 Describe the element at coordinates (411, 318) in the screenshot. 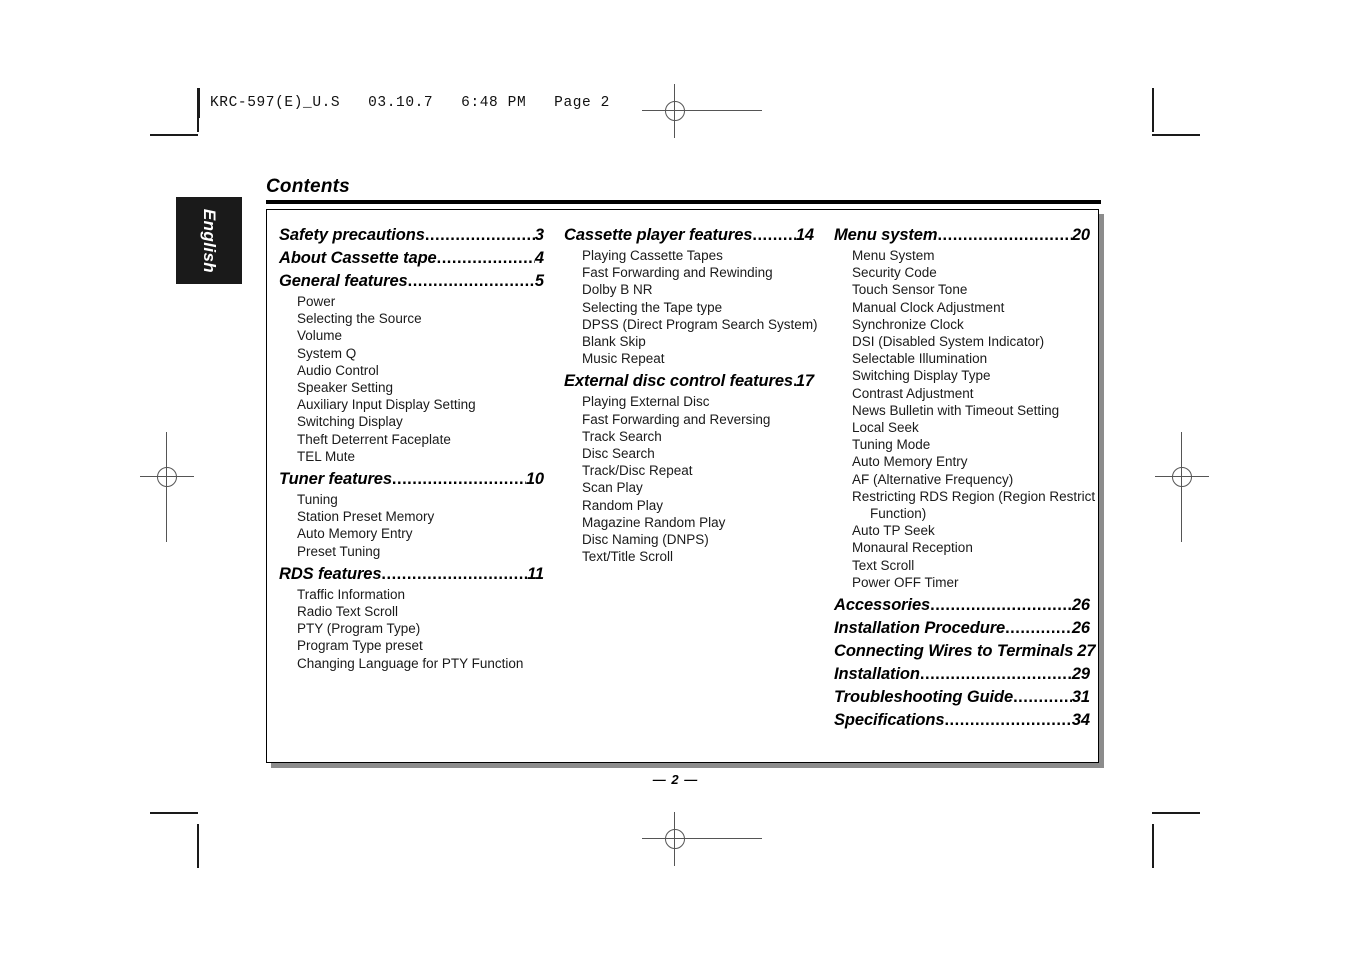

I see `contents-subitem: Selecting the Source` at that location.